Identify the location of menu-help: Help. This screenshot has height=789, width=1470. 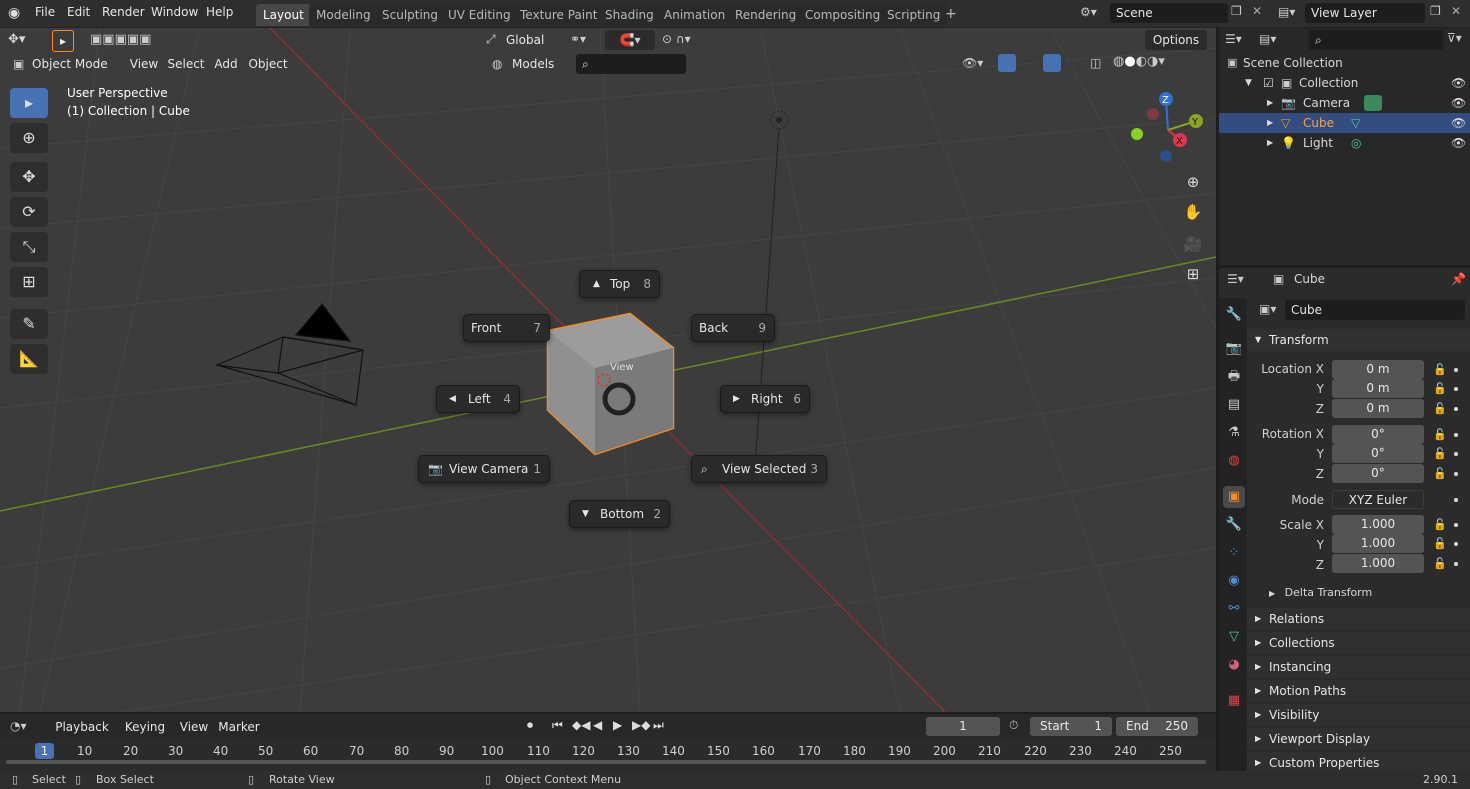
(219, 12).